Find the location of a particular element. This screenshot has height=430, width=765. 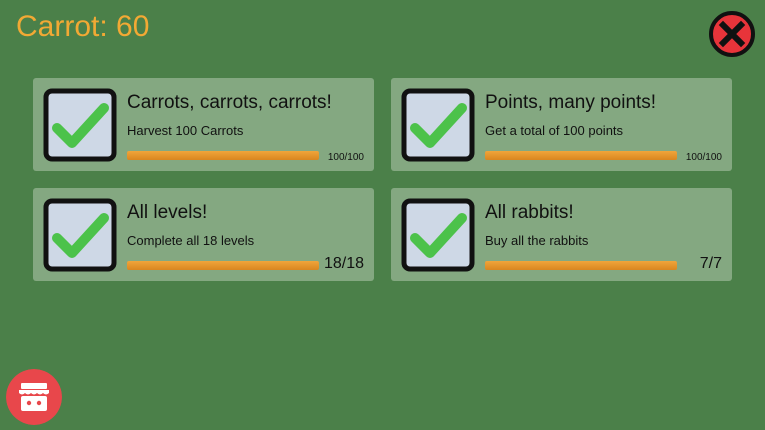

achievement-title: All levels! is located at coordinates (167, 212).